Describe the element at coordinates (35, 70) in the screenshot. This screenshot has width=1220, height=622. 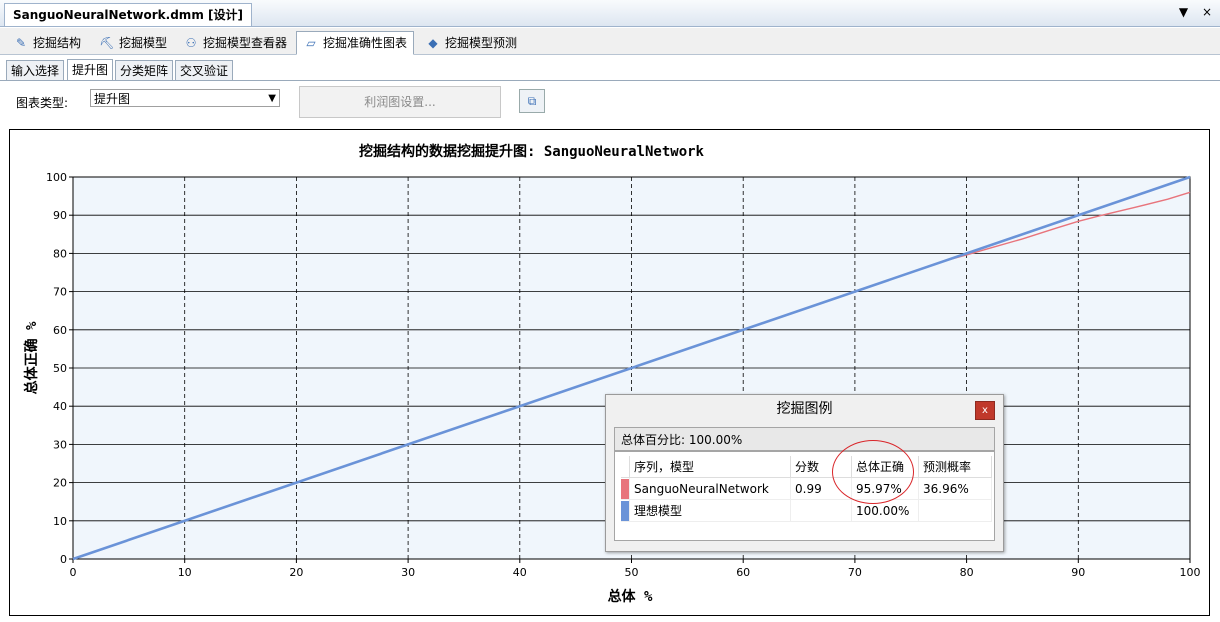
I see `subtab-input-selection: 输入选择` at that location.